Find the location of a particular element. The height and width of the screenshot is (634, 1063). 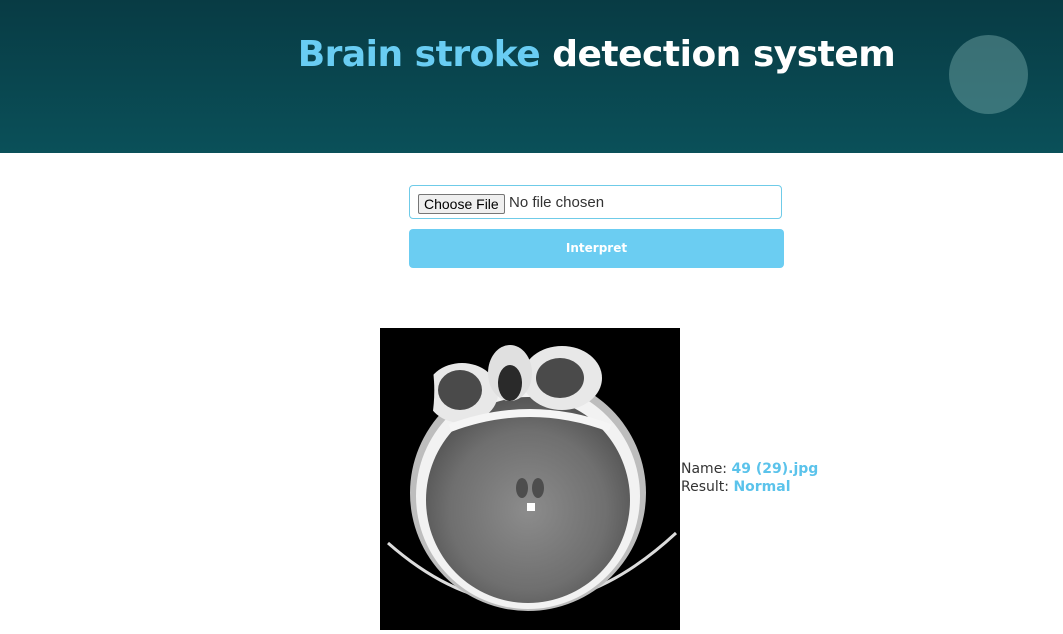

result-panel: Name: 49 (29).jpg Result: Normal is located at coordinates (749, 478).